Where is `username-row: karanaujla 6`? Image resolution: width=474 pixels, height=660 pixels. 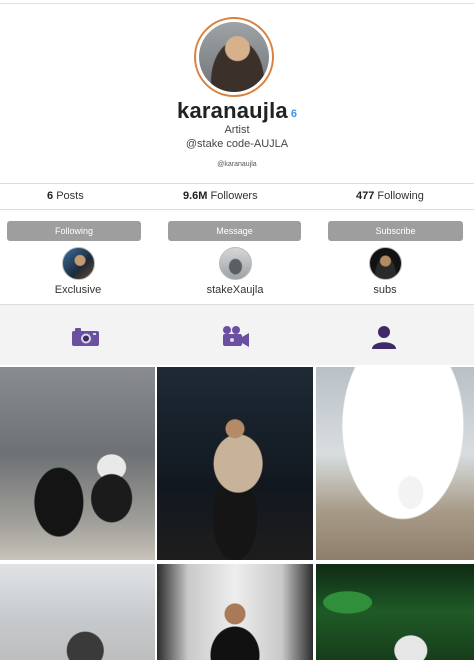 username-row: karanaujla 6 is located at coordinates (237, 111).